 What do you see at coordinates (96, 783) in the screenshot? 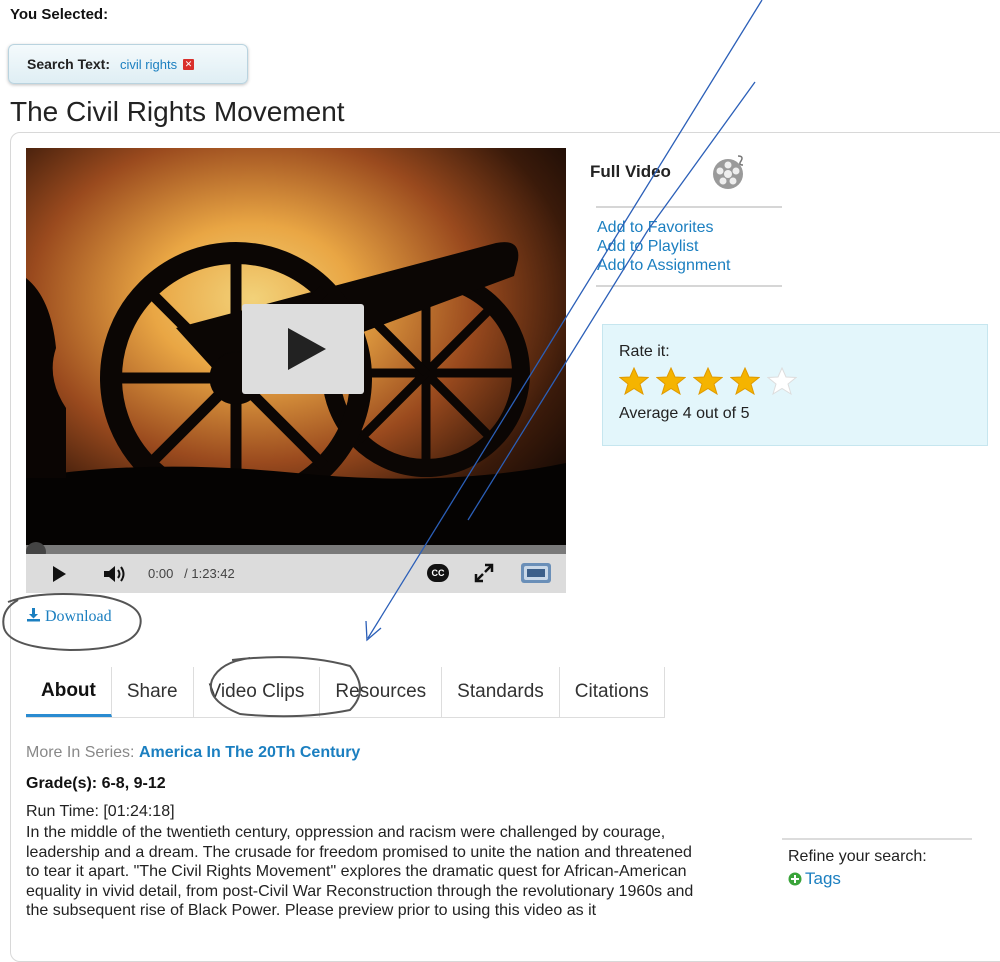
I see `grade-levels: Grade(s): 6-8, 9-12` at bounding box center [96, 783].